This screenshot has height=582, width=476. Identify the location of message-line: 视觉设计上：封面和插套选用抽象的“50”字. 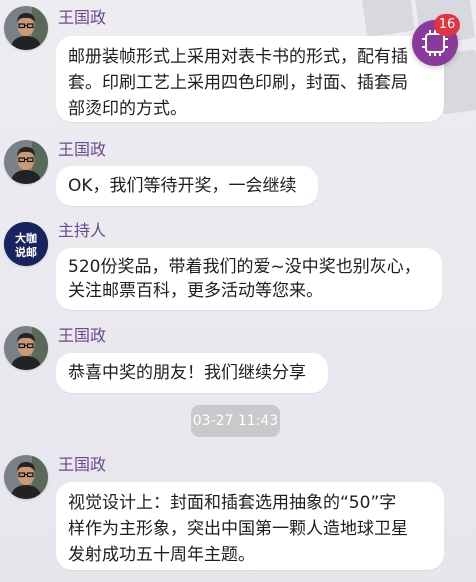
(232, 503).